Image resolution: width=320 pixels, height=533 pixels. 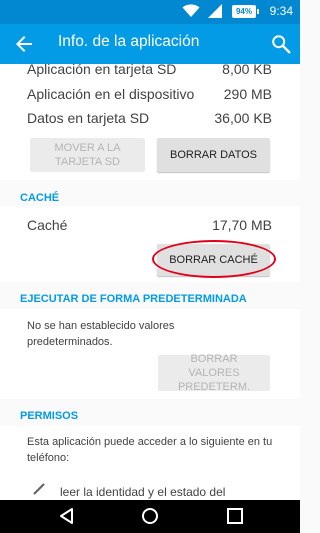 What do you see at coordinates (149, 225) in the screenshot?
I see `cache-row: Caché 17,70 MB` at bounding box center [149, 225].